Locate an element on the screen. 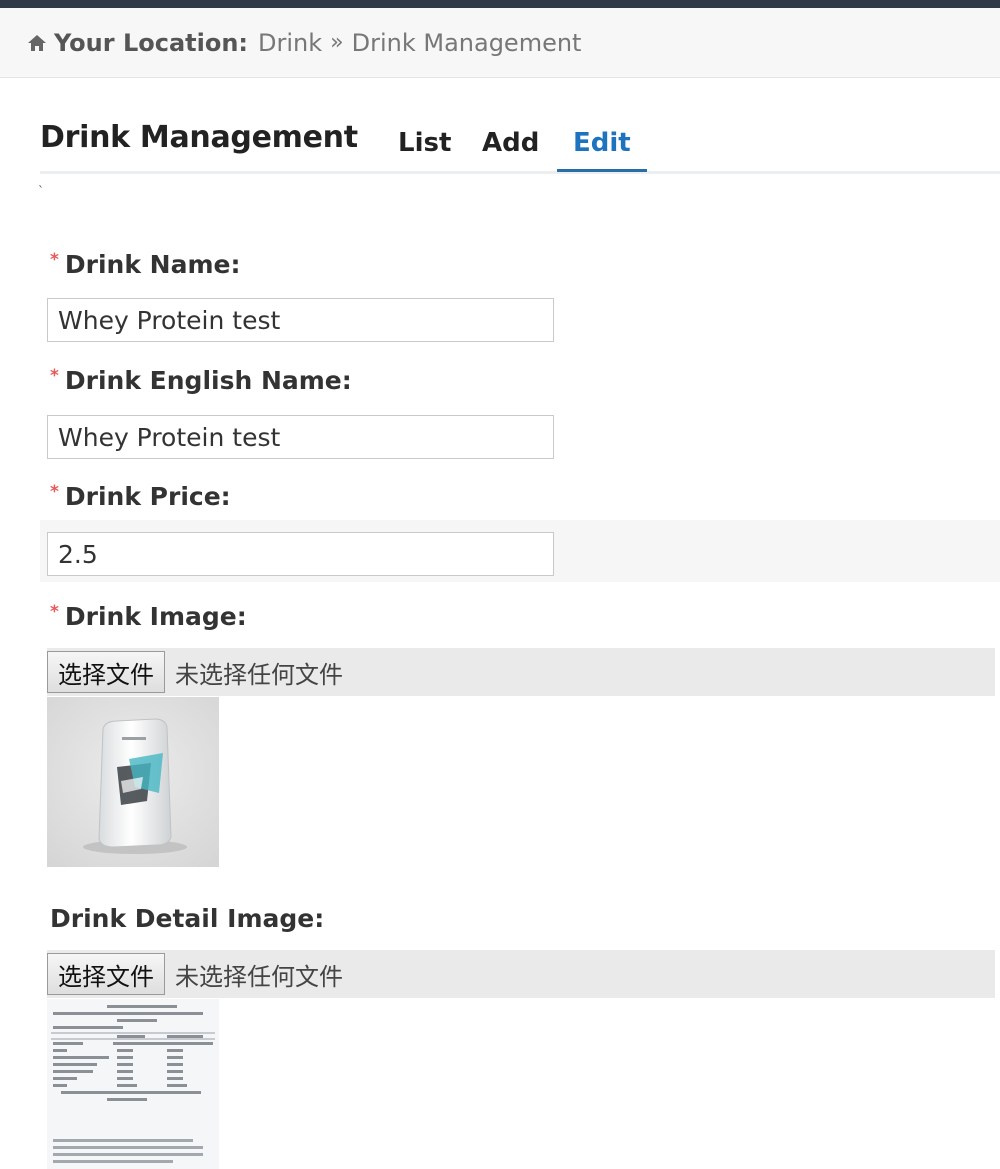 Image resolution: width=1000 pixels, height=1169 pixels. drink-english-name-input is located at coordinates (300, 437).